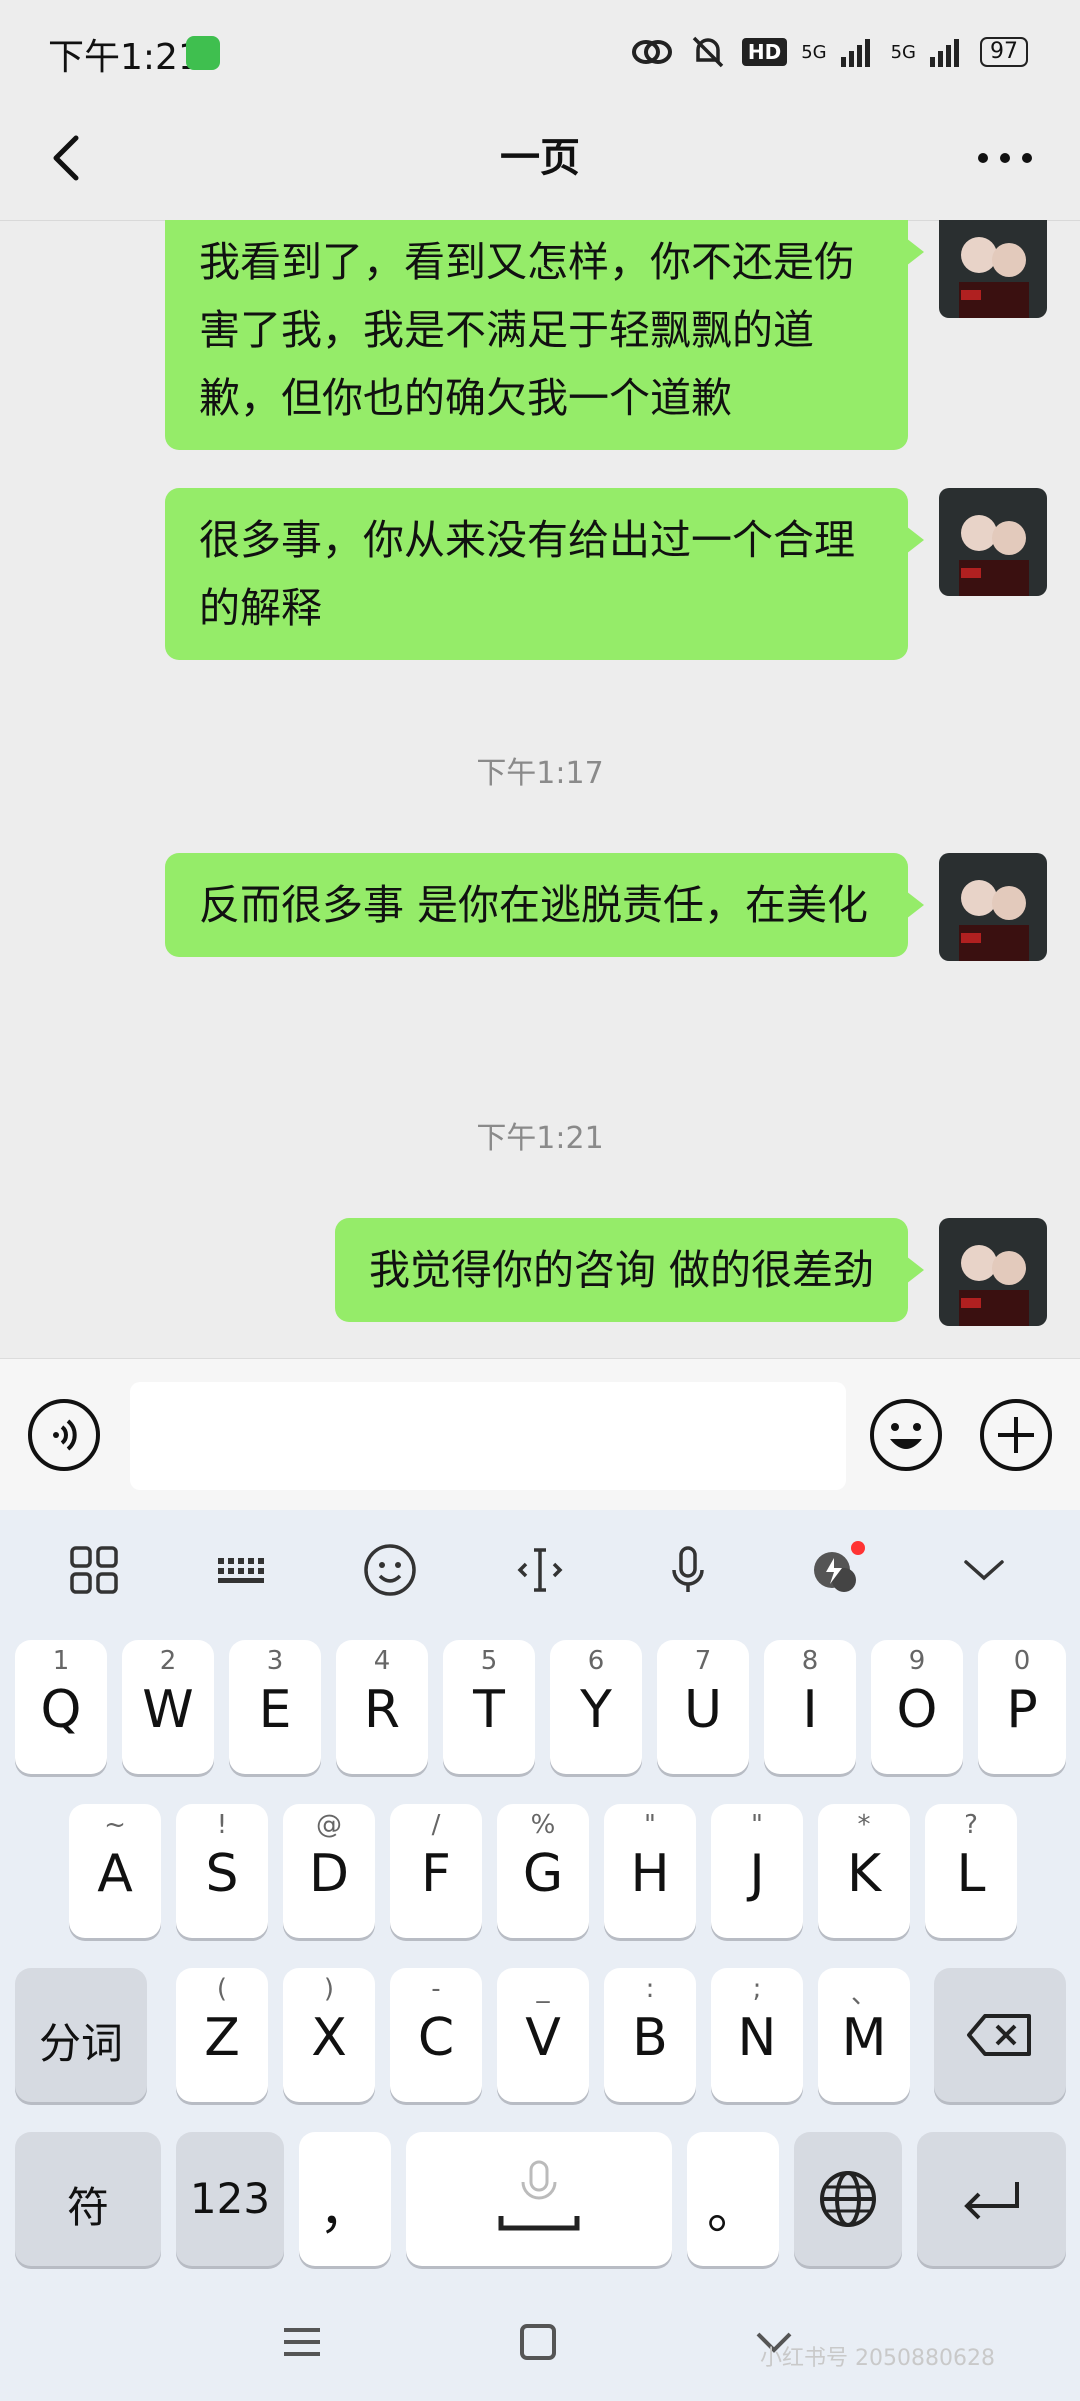  What do you see at coordinates (540, 50) in the screenshot?
I see `status-bar: 下午1:21 HD 5G 5G 97` at bounding box center [540, 50].